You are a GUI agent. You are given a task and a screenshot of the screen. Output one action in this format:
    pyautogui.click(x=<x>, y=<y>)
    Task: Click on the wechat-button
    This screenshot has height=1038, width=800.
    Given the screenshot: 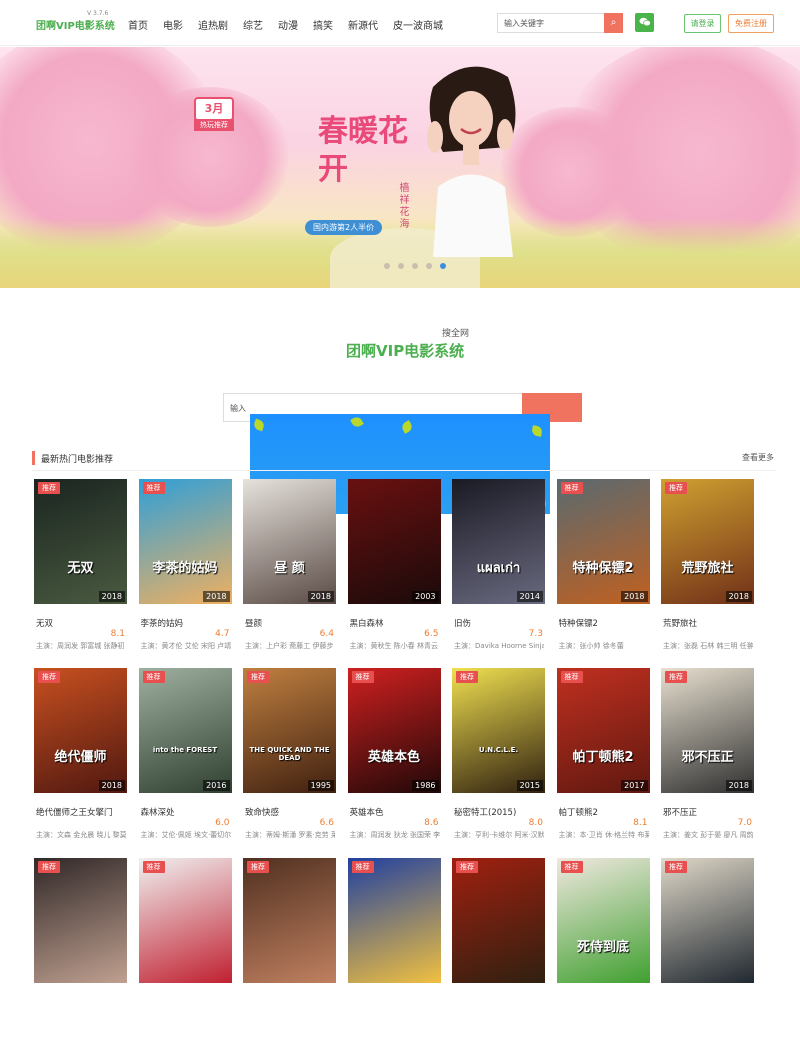 What is the action you would take?
    pyautogui.click(x=644, y=22)
    